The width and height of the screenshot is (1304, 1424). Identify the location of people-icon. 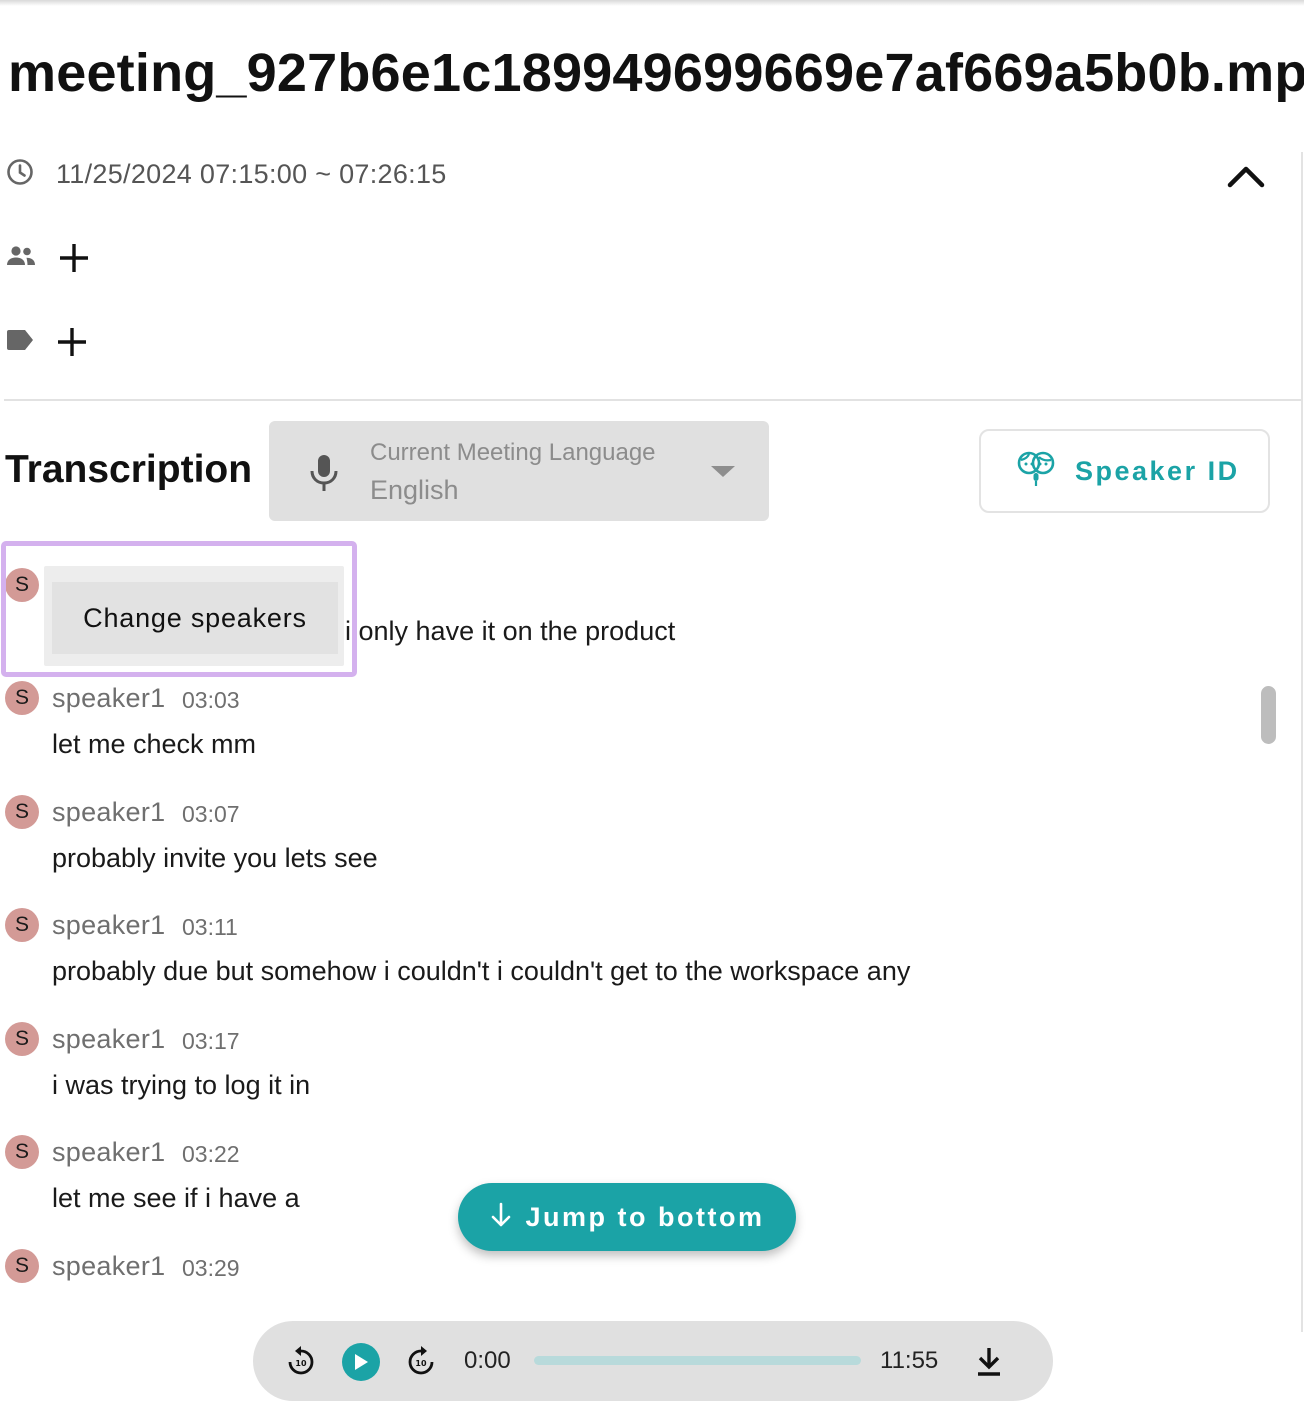
(21, 258).